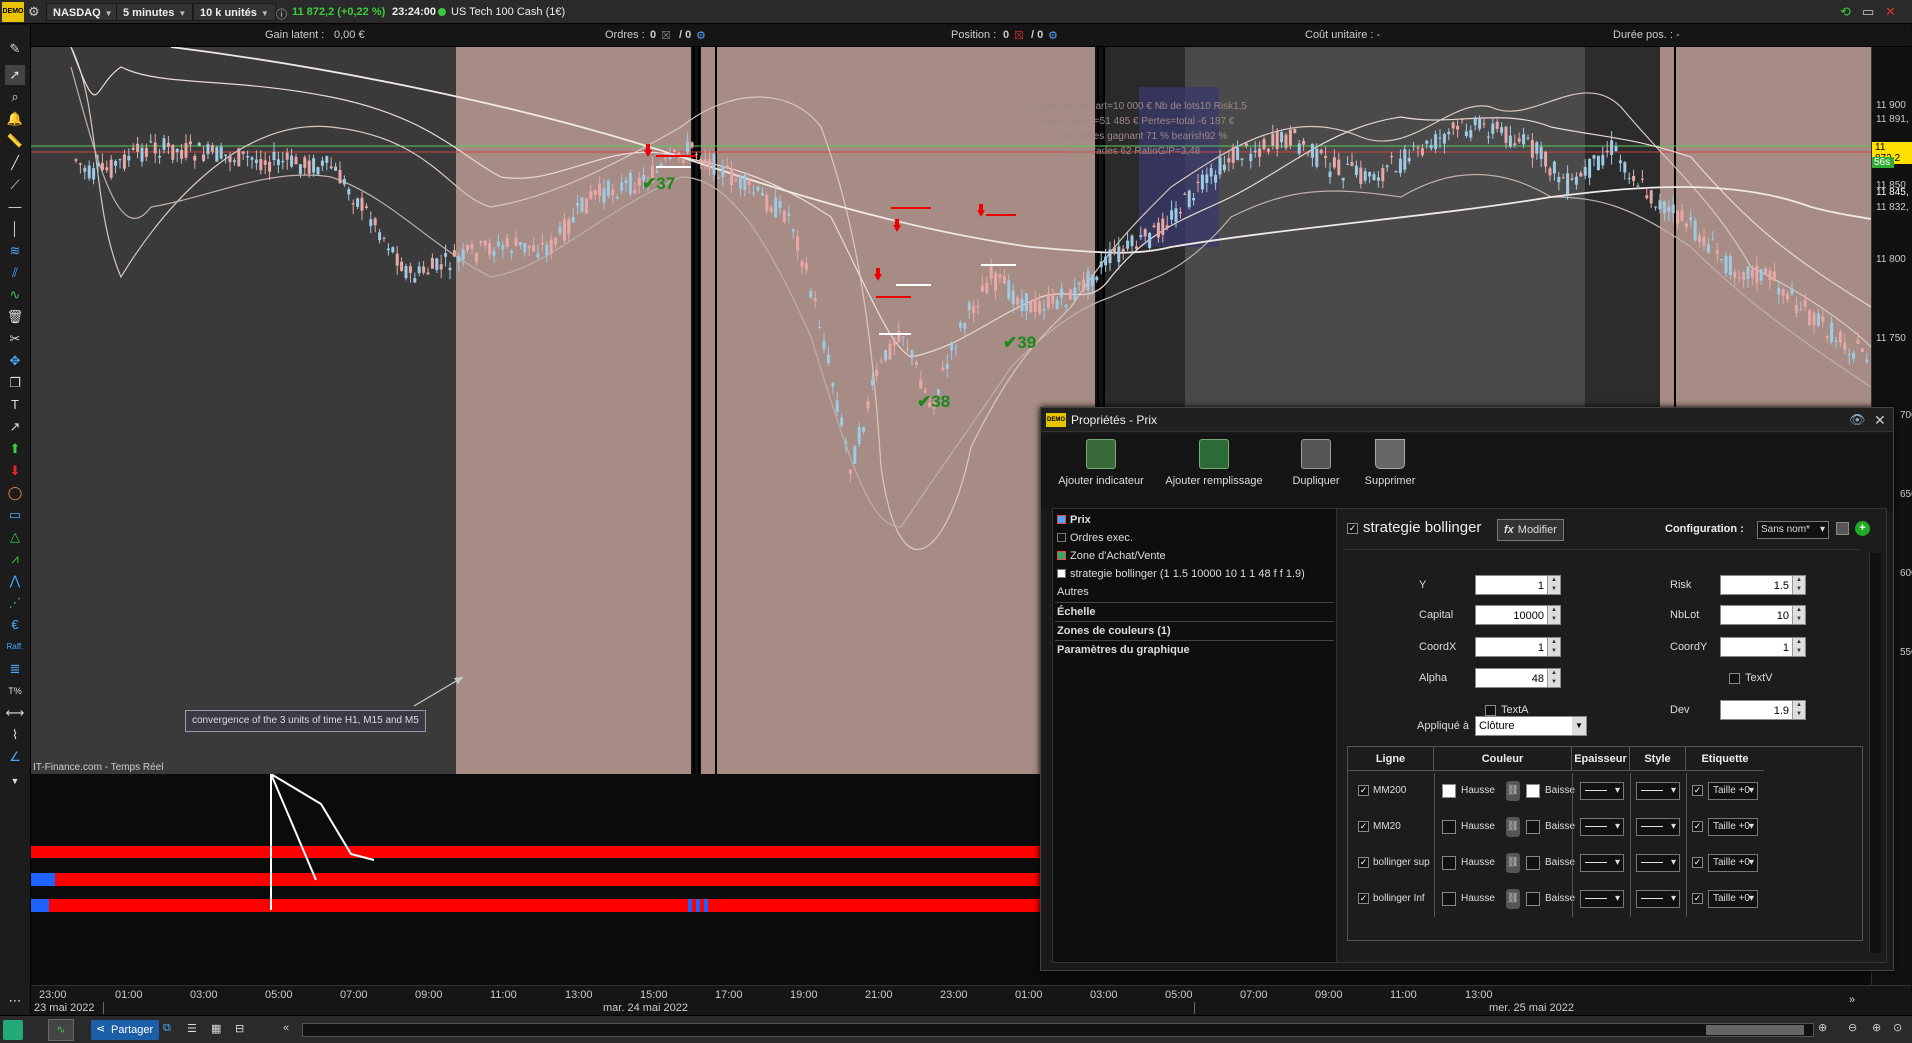 The height and width of the screenshot is (1043, 1912). I want to click on raff-icon: Raff., so click(15, 647).